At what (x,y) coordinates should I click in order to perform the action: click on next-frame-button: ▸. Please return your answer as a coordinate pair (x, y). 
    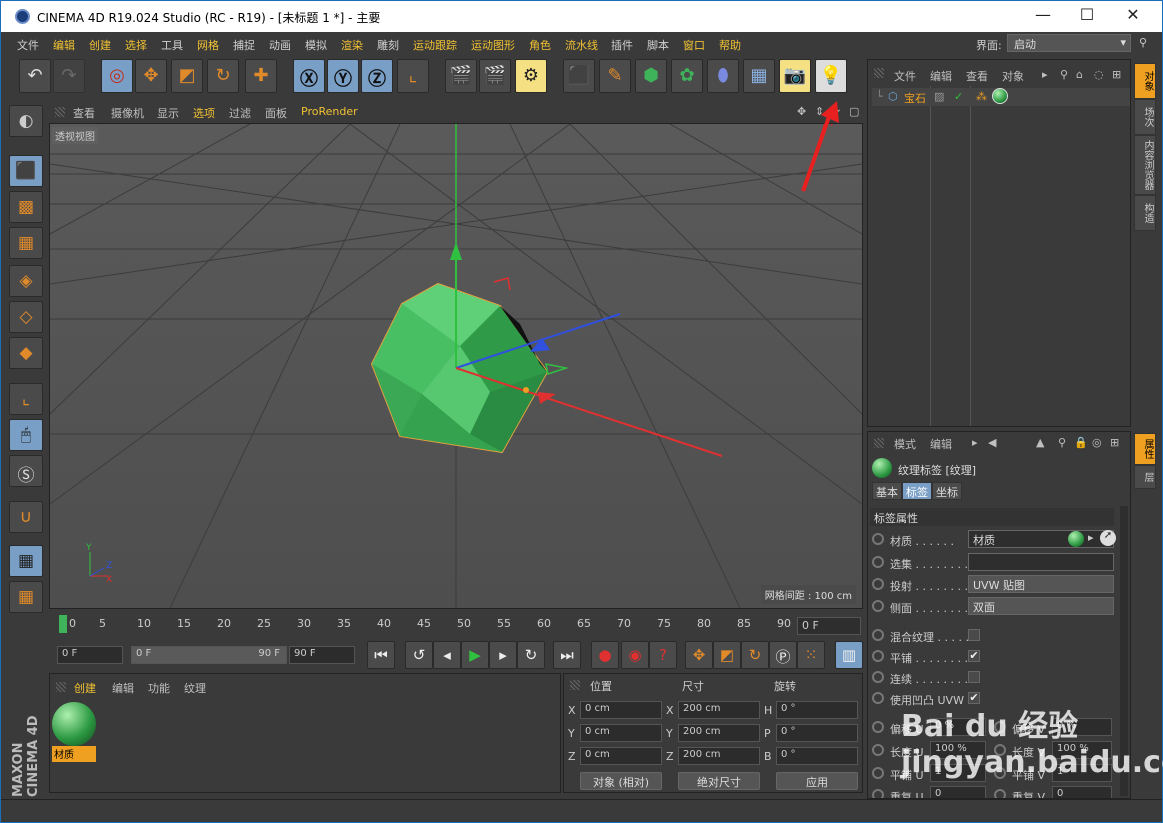
    Looking at the image, I should click on (503, 655).